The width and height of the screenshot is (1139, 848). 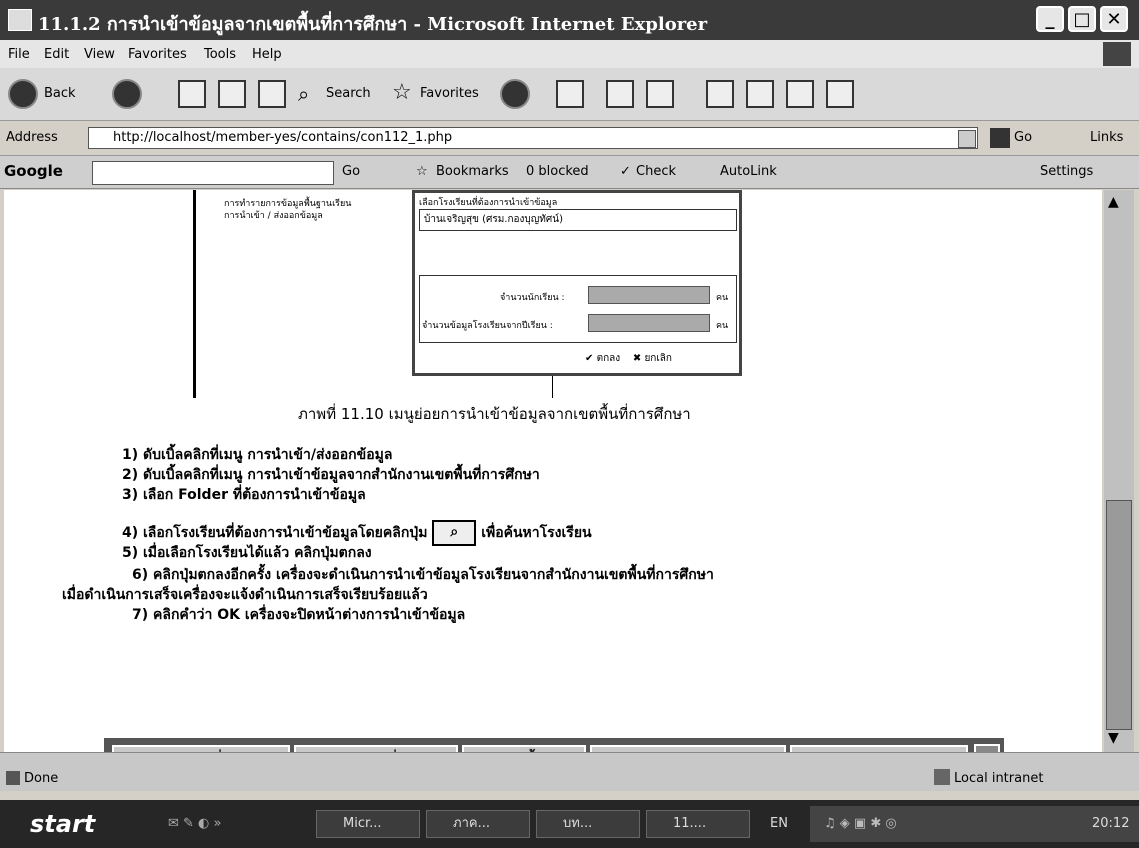 I want to click on status-text: Done, so click(x=41, y=778).